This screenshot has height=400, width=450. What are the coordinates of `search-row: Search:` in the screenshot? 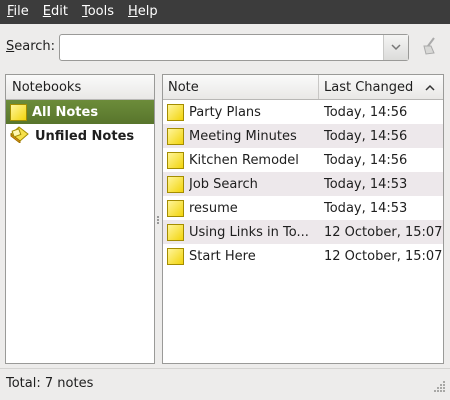 It's located at (225, 47).